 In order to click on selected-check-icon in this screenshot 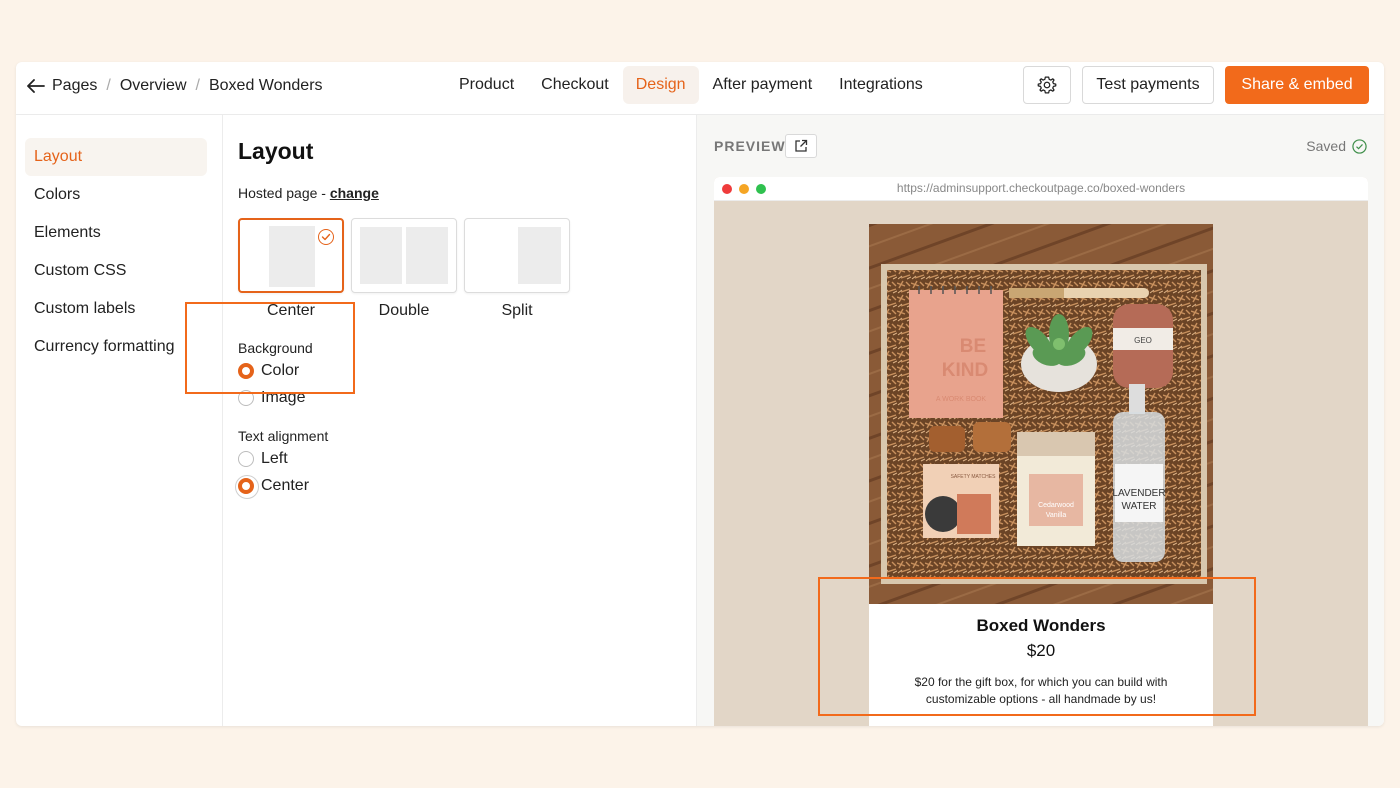, I will do `click(326, 237)`.